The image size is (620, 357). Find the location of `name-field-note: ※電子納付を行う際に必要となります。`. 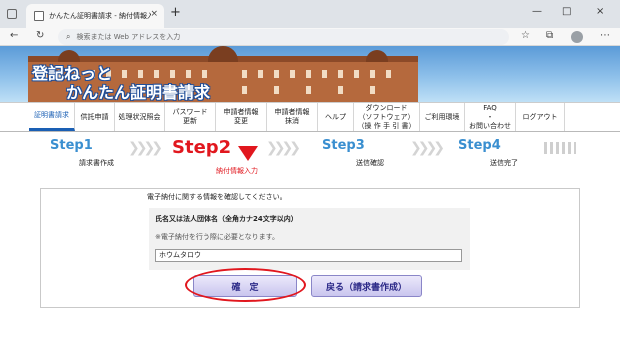

name-field-note: ※電子納付を行う際に必要となります。 is located at coordinates (217, 237).